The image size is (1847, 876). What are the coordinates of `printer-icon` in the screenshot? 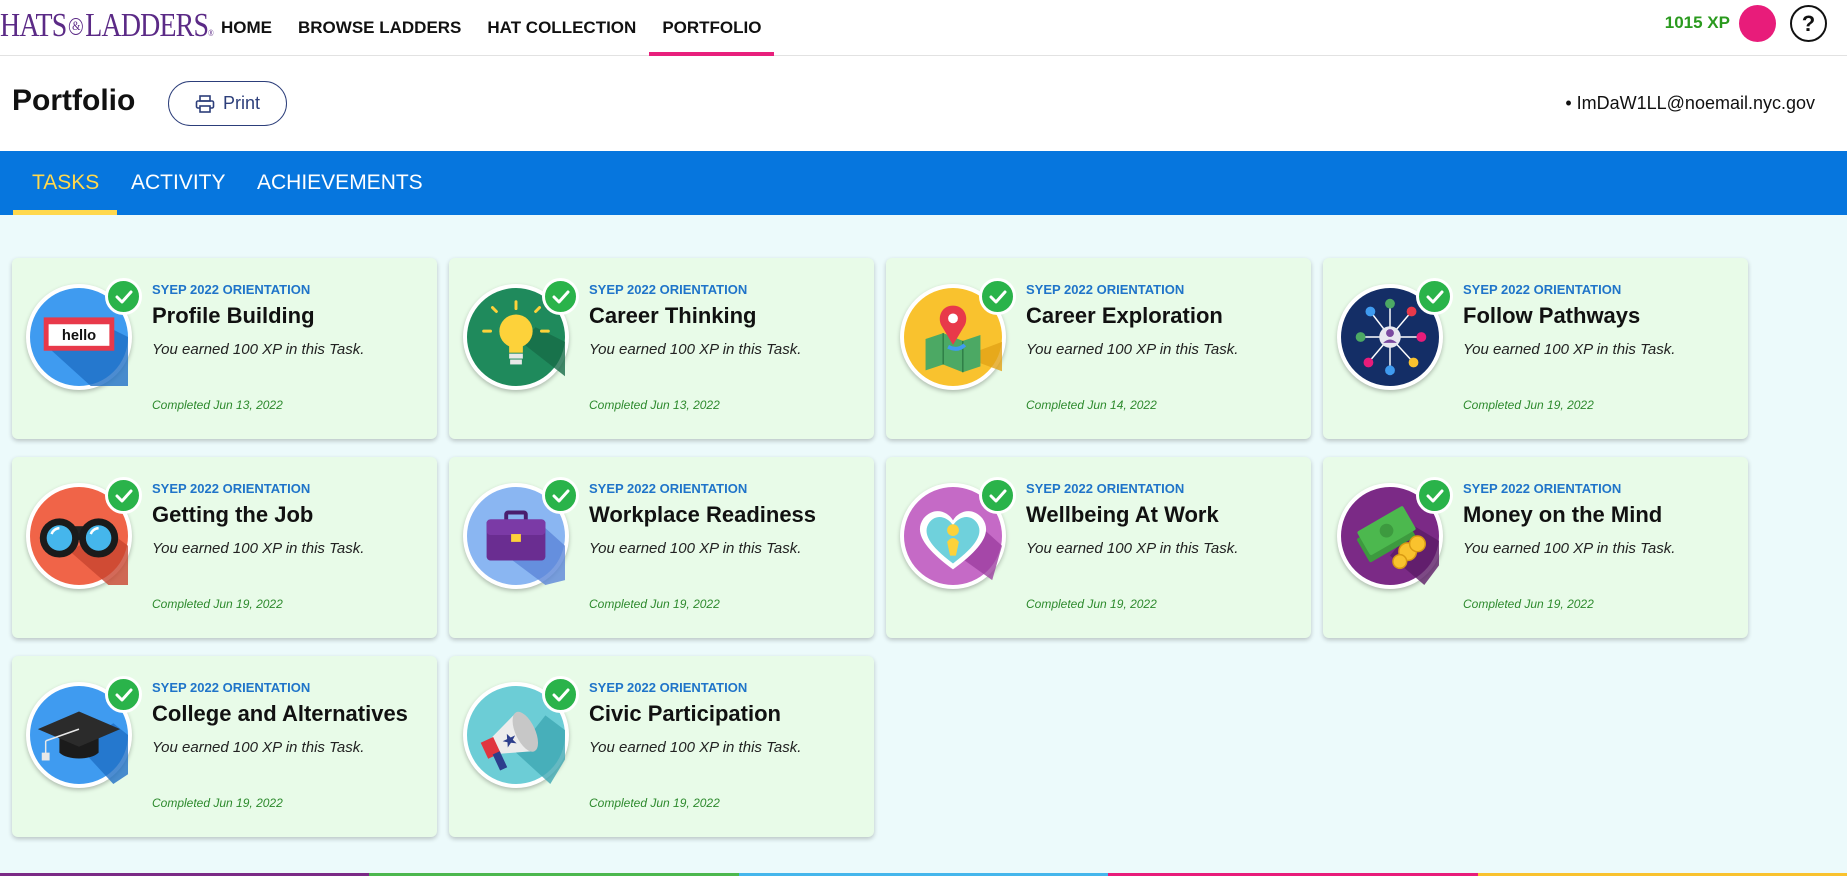 It's located at (205, 103).